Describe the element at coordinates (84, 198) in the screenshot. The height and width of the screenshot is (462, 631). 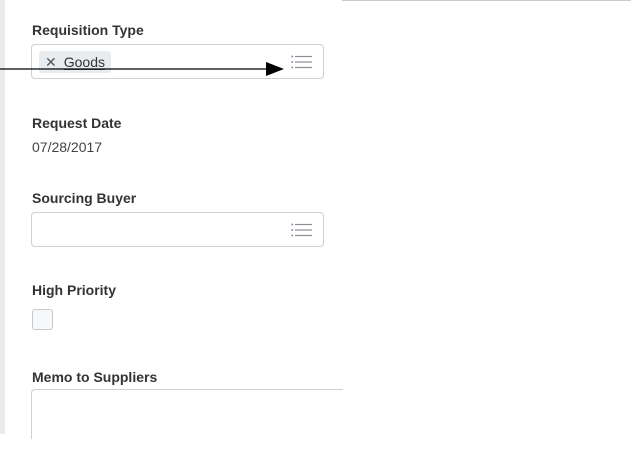
I see `sourcing-buyer-label: Sourcing Buyer` at that location.